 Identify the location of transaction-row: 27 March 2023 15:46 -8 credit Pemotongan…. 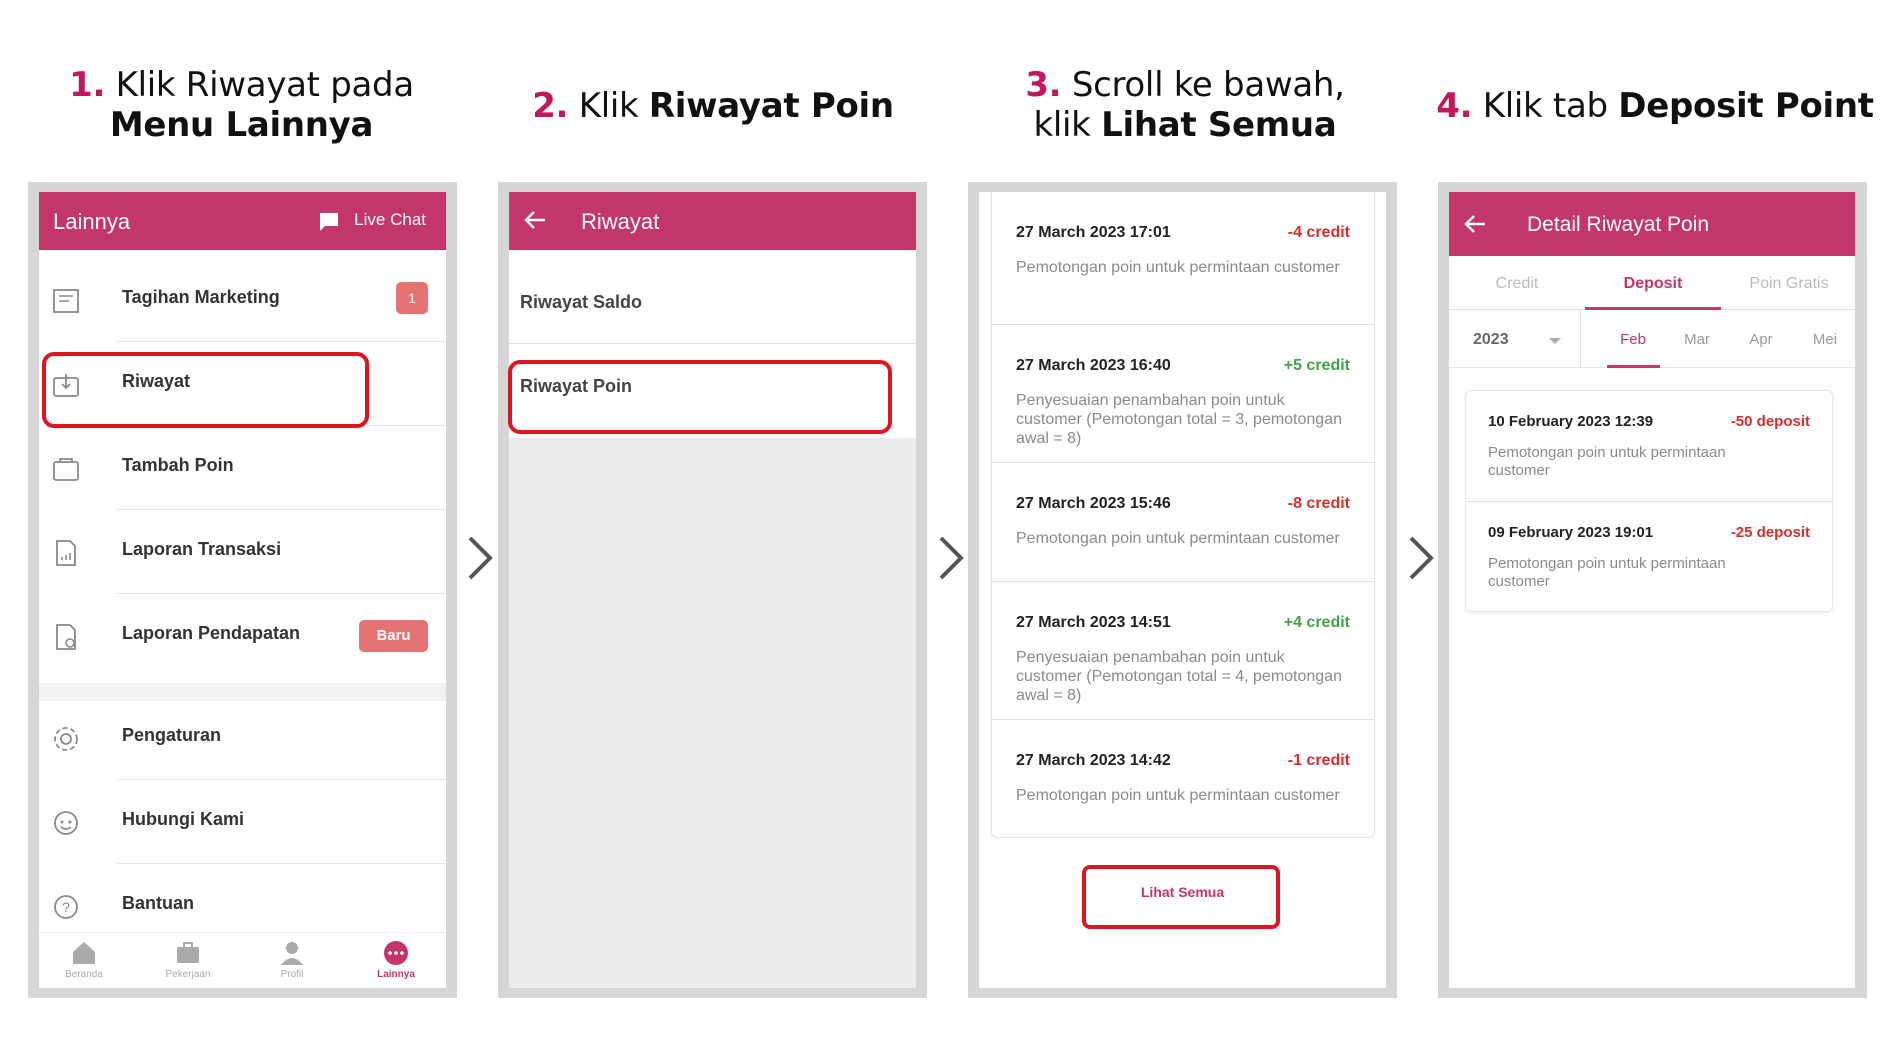
(1183, 522).